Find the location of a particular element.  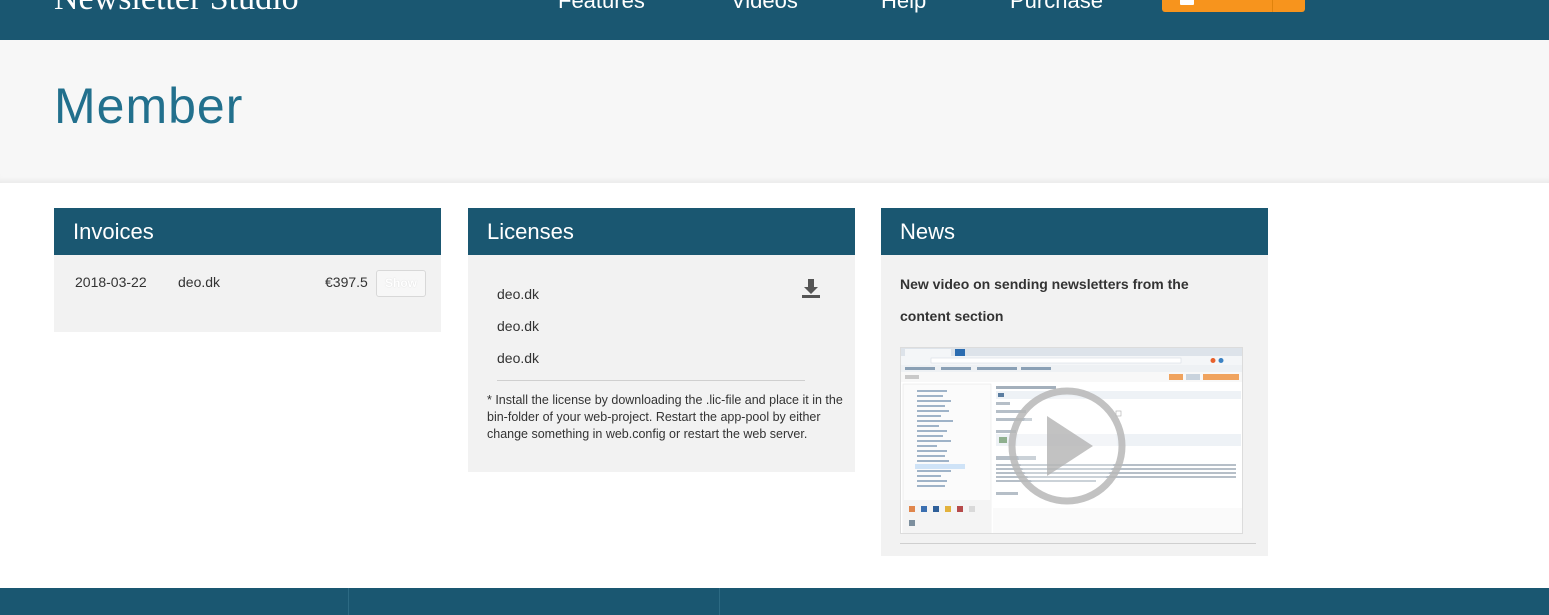

licenses-divider is located at coordinates (651, 380).